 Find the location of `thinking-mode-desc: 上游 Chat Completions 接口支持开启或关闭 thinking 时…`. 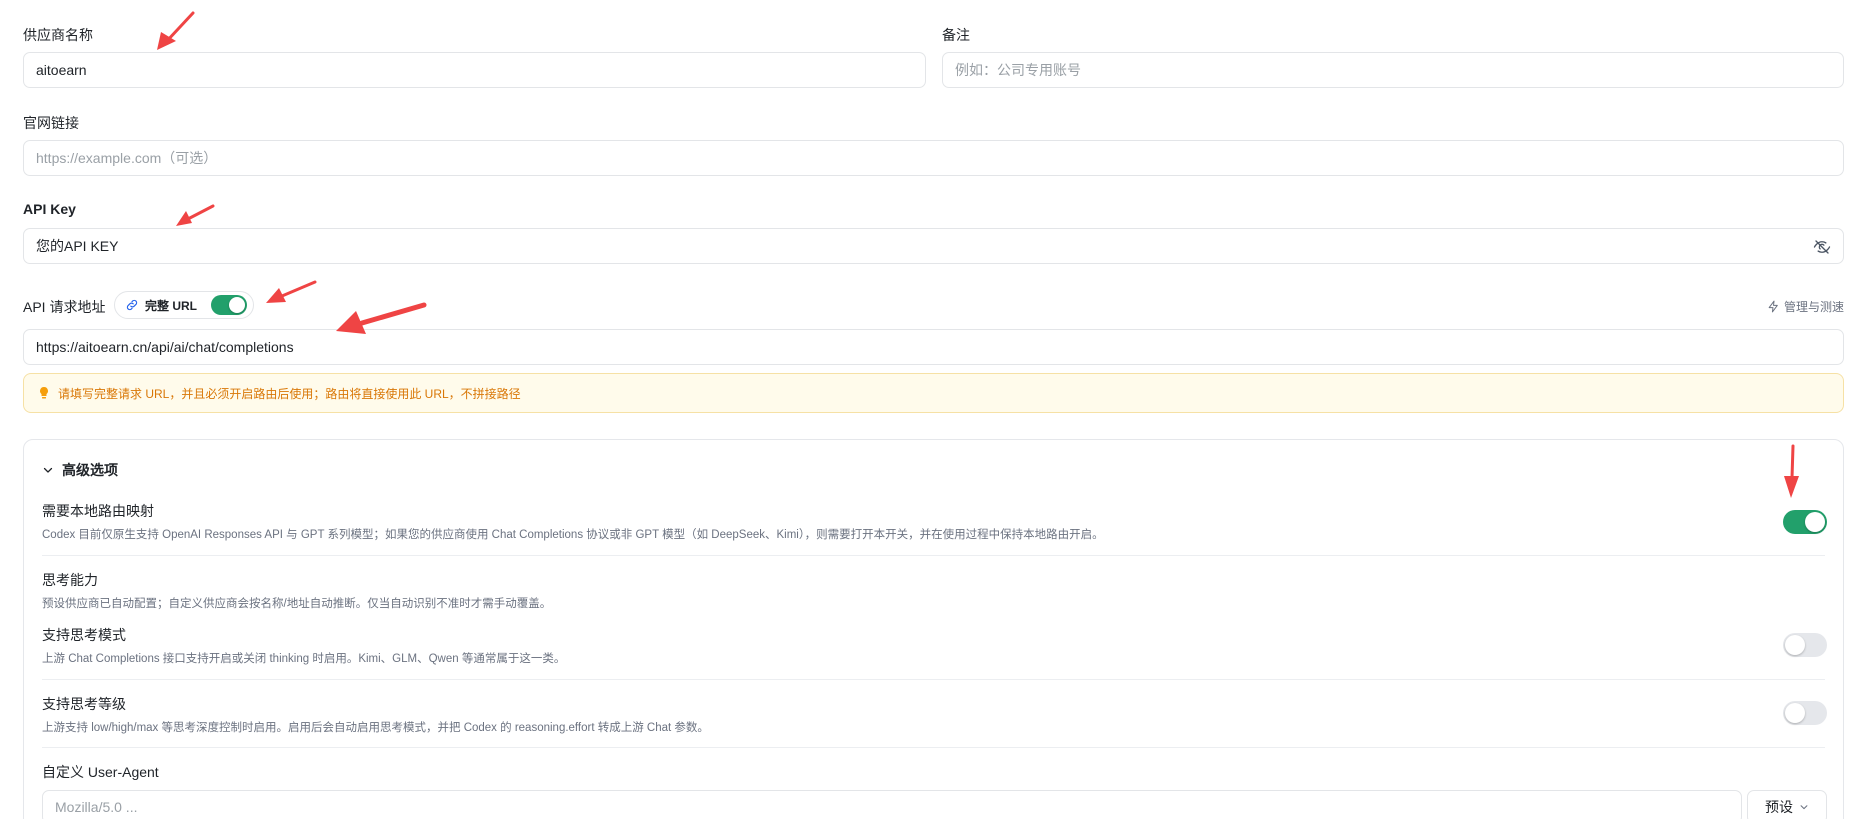

thinking-mode-desc: 上游 Chat Completions 接口支持开启或关闭 thinking 时… is located at coordinates (304, 659).